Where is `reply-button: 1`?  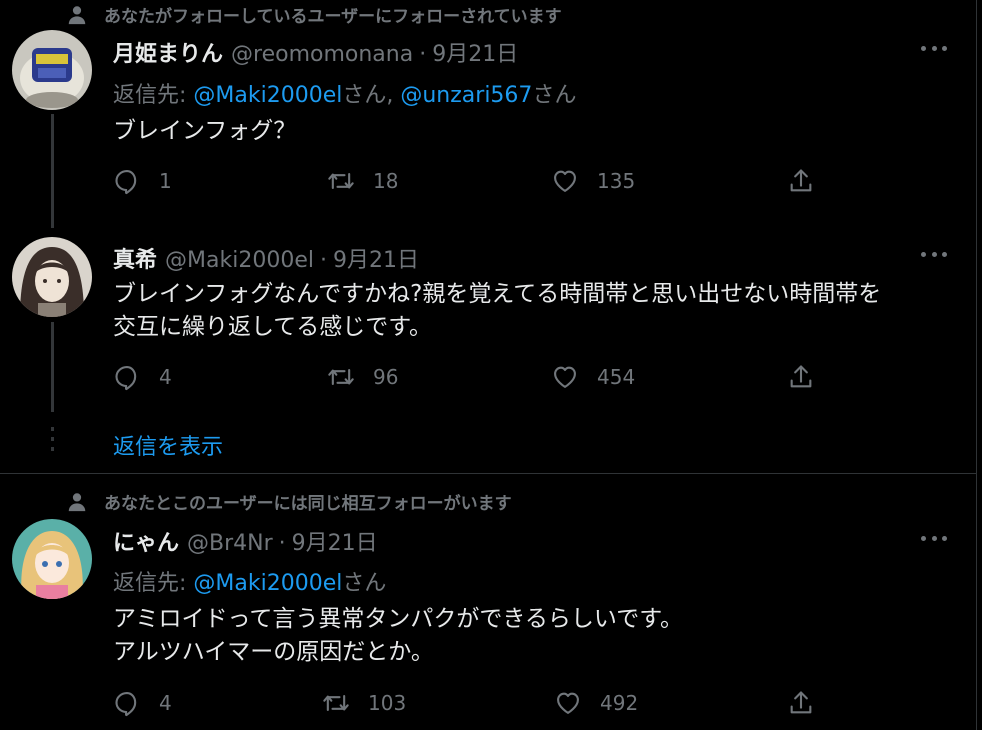
reply-button: 1 is located at coordinates (142, 181).